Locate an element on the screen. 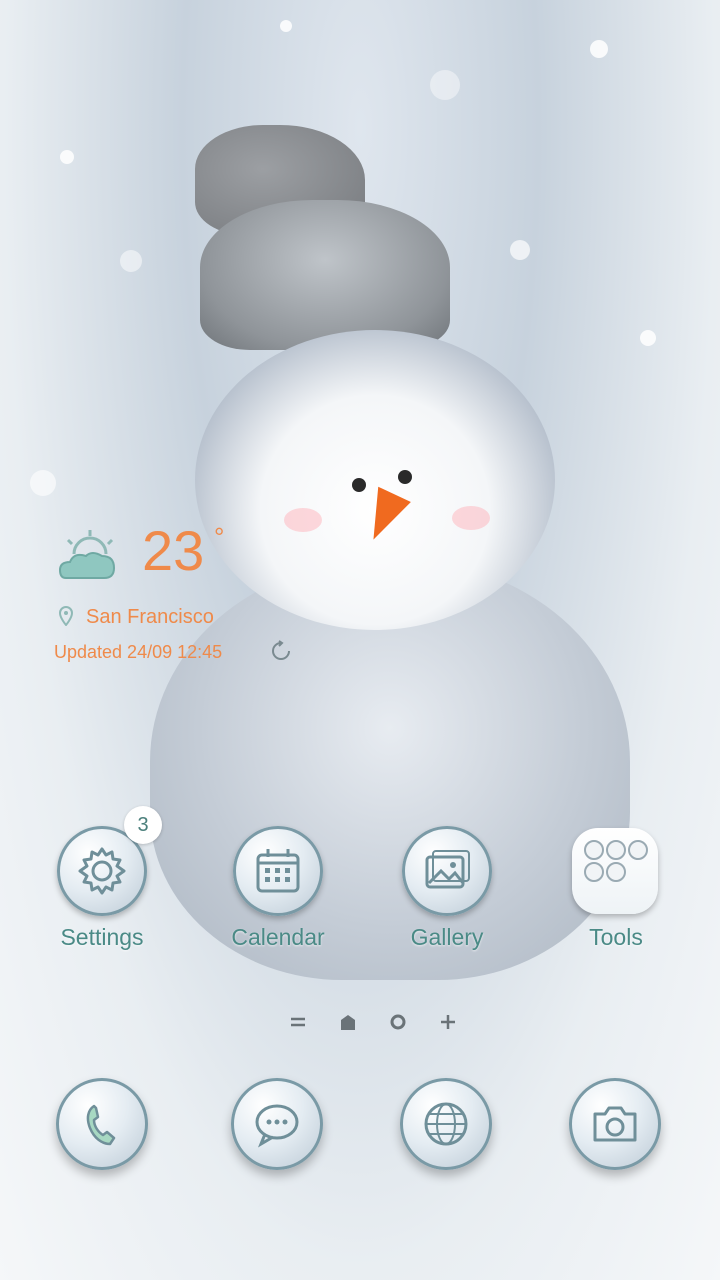  camera-icon is located at coordinates (615, 1124).